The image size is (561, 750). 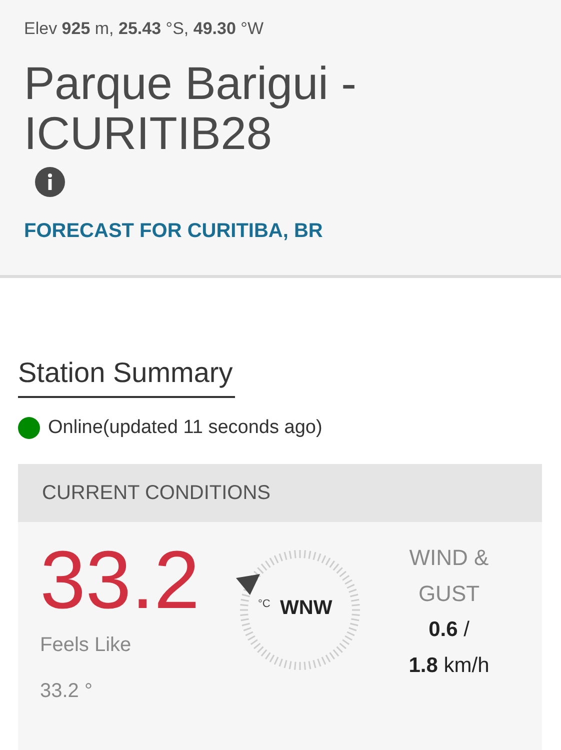 What do you see at coordinates (120, 581) in the screenshot?
I see `temperature-value: 33.2` at bounding box center [120, 581].